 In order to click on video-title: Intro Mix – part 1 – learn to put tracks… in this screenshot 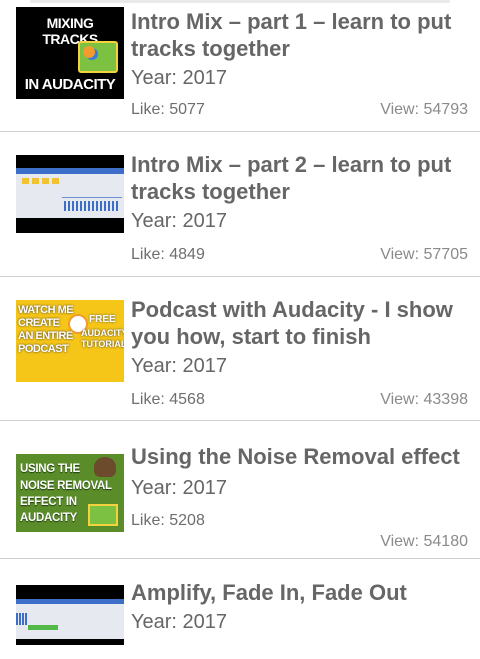, I will do `click(299, 35)`.